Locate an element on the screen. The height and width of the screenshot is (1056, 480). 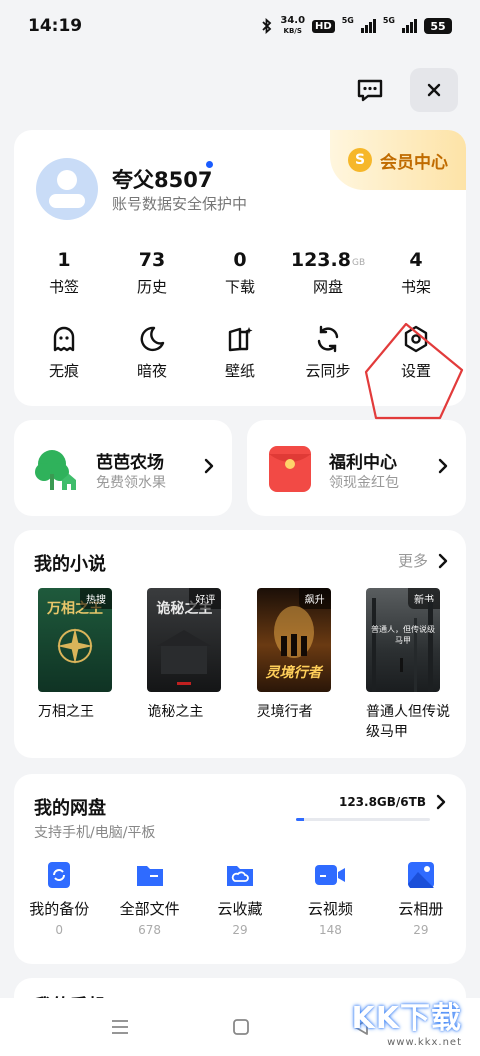
more-label: 更多 is located at coordinates (412, 561).